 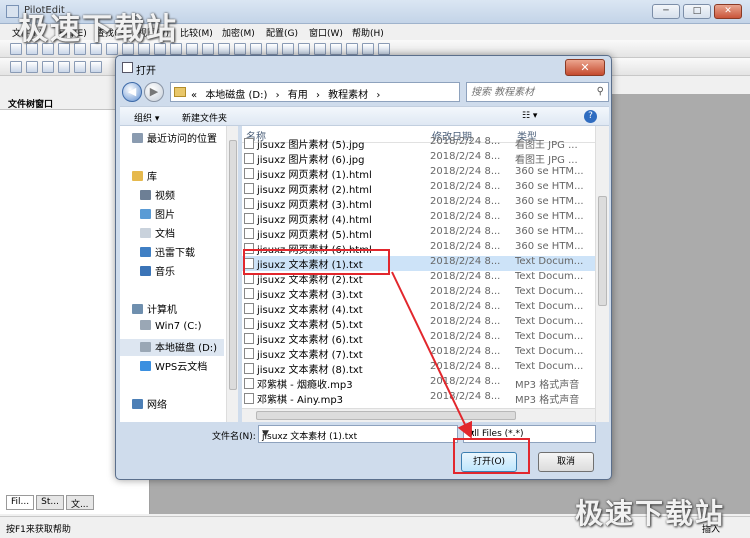 I want to click on watermark-bottom: 极速下载站, so click(x=650, y=513).